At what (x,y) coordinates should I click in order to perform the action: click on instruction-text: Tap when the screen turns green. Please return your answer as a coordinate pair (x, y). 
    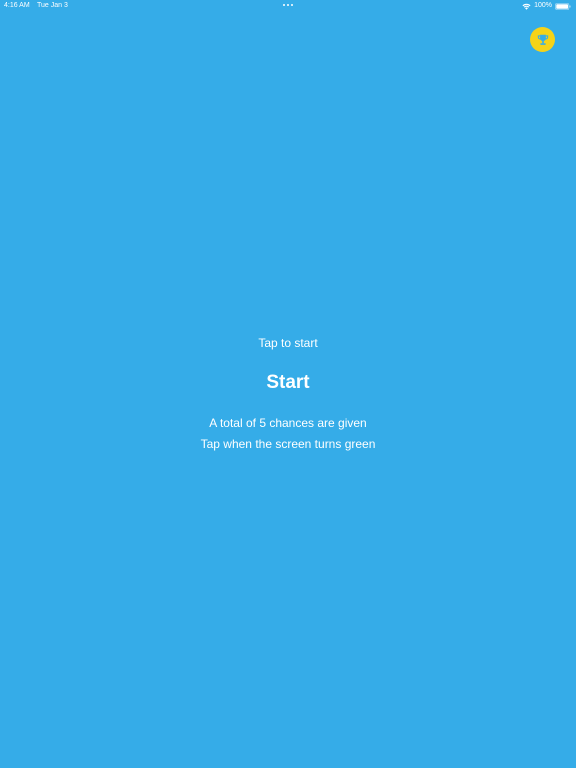
    Looking at the image, I should click on (288, 444).